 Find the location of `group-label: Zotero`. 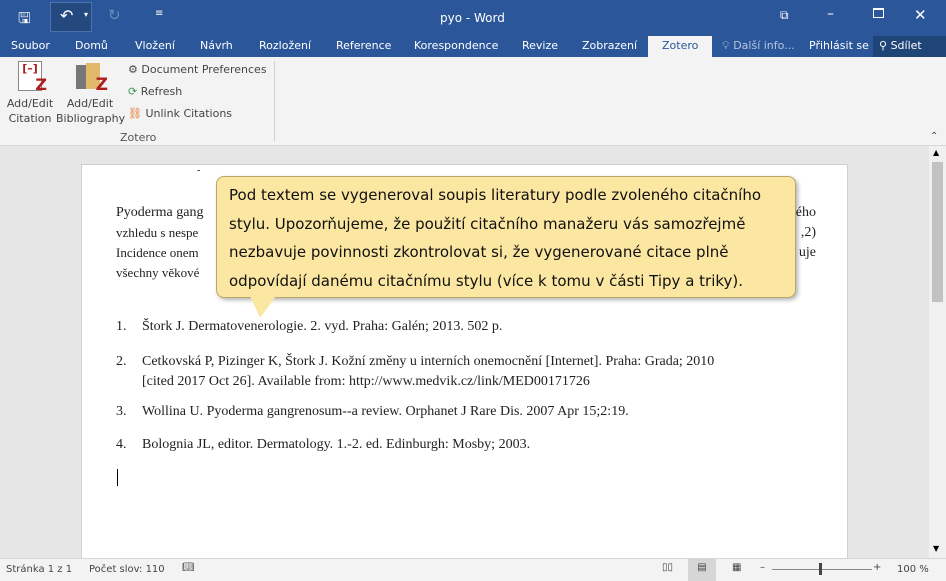

group-label: Zotero is located at coordinates (138, 137).